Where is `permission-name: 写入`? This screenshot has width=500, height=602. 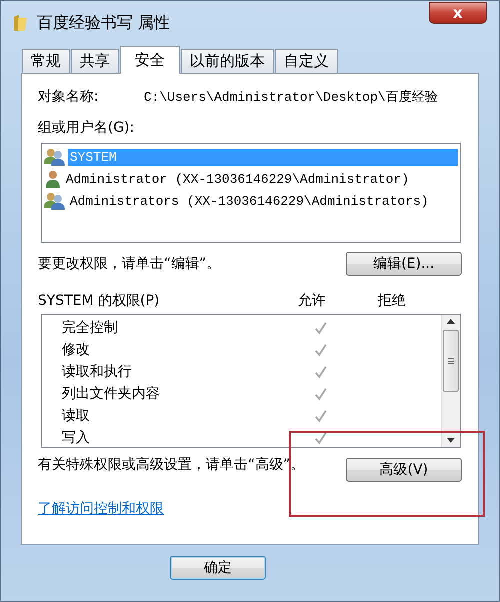
permission-name: 写入 is located at coordinates (76, 438).